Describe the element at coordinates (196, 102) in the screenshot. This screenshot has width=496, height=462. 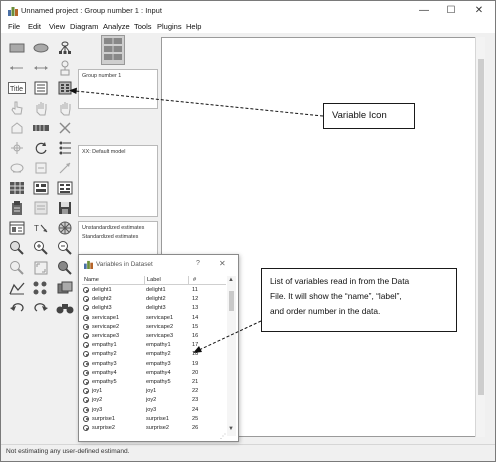
I see `variable-icon-pointer-arrow` at that location.